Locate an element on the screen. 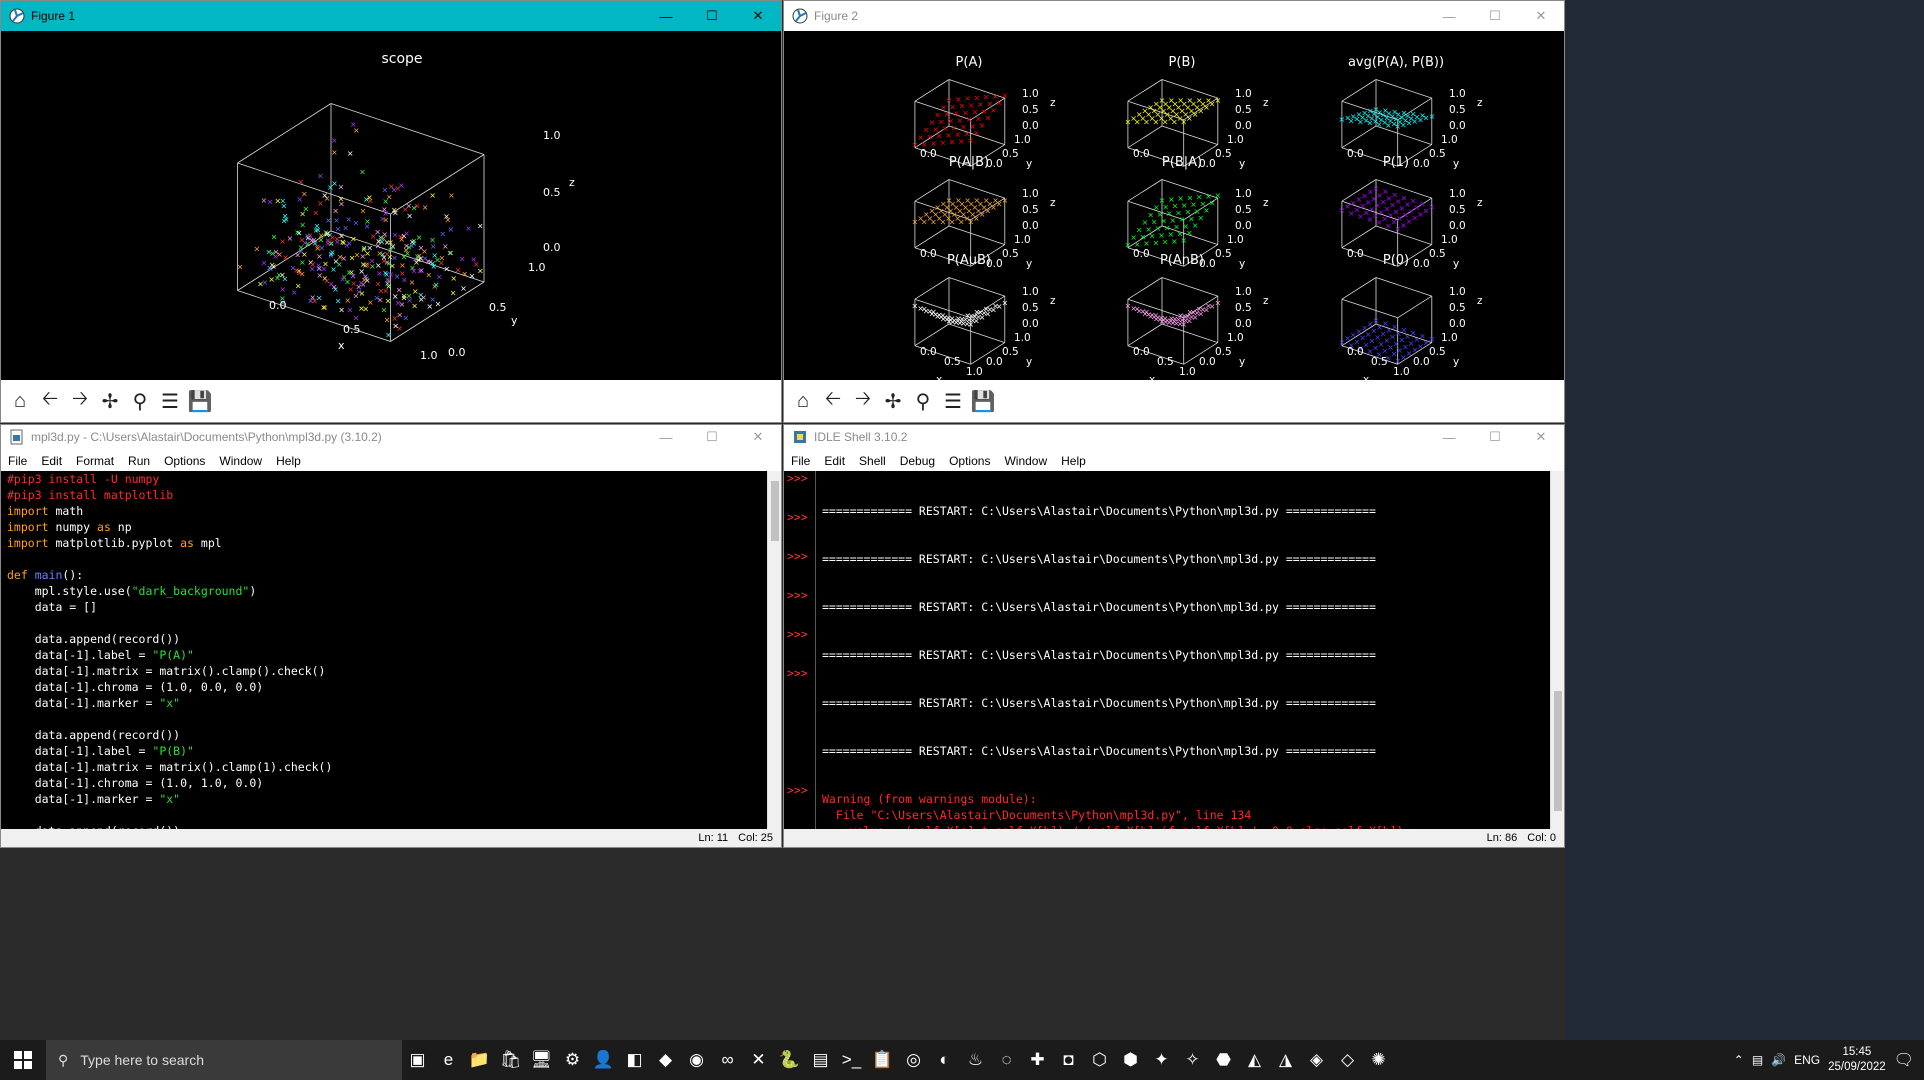 This screenshot has width=1924, height=1080. menu-debug: Debug is located at coordinates (917, 461).